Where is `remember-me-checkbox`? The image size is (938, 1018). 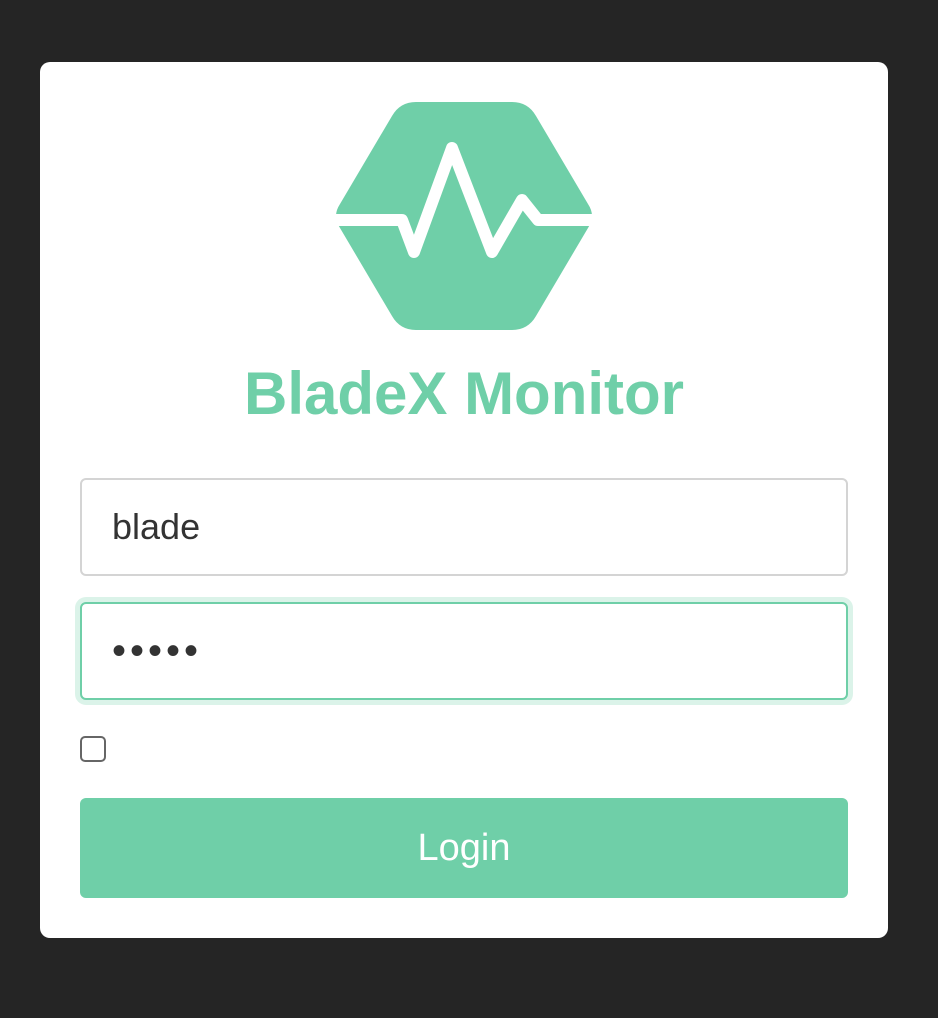 remember-me-checkbox is located at coordinates (93, 749).